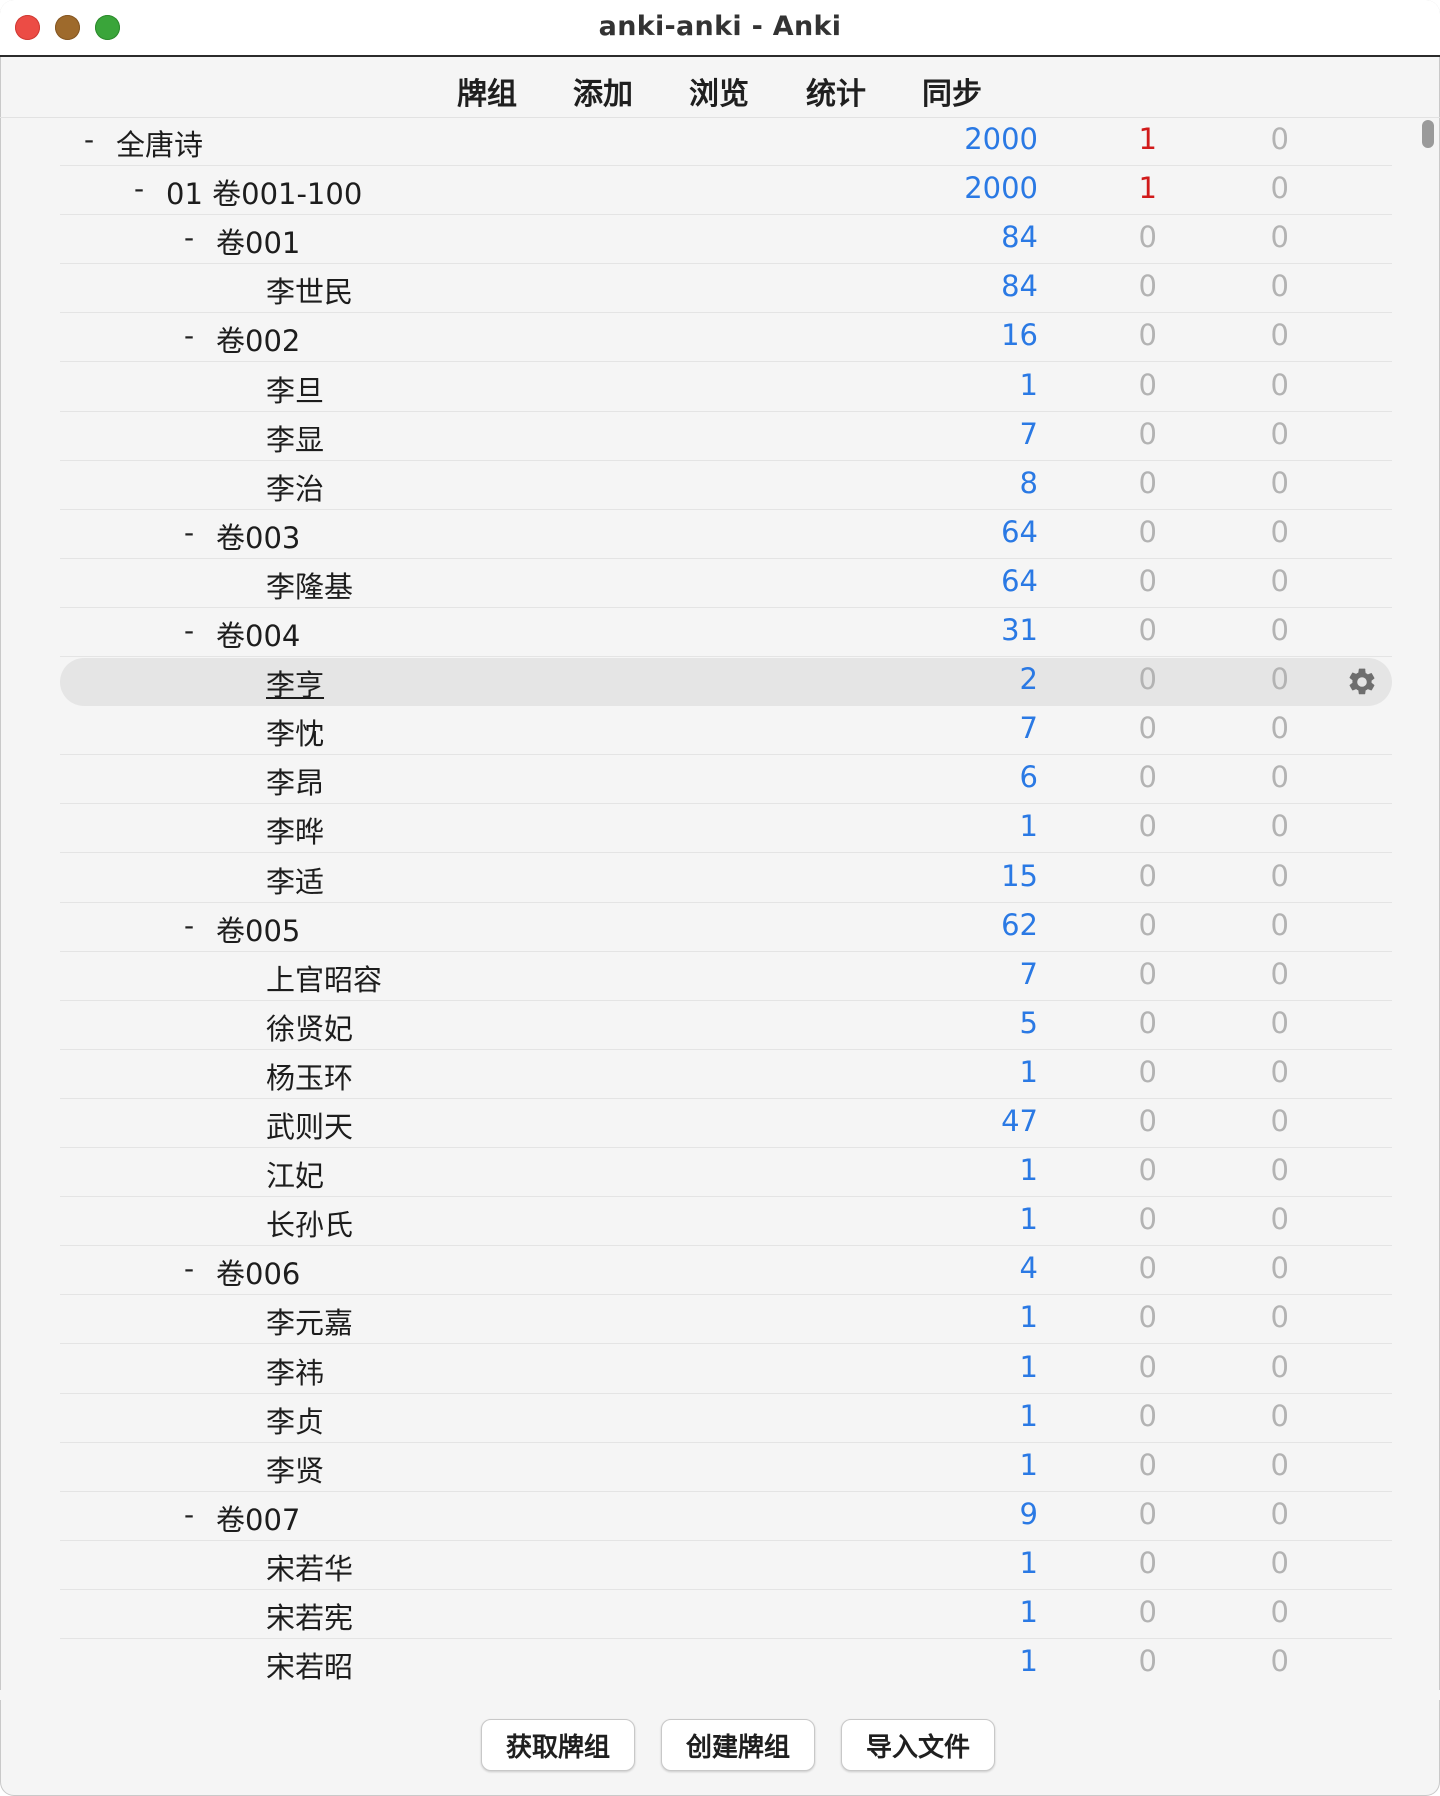  I want to click on deck-row: 徐贤妃 5 0 0, so click(726, 1026).